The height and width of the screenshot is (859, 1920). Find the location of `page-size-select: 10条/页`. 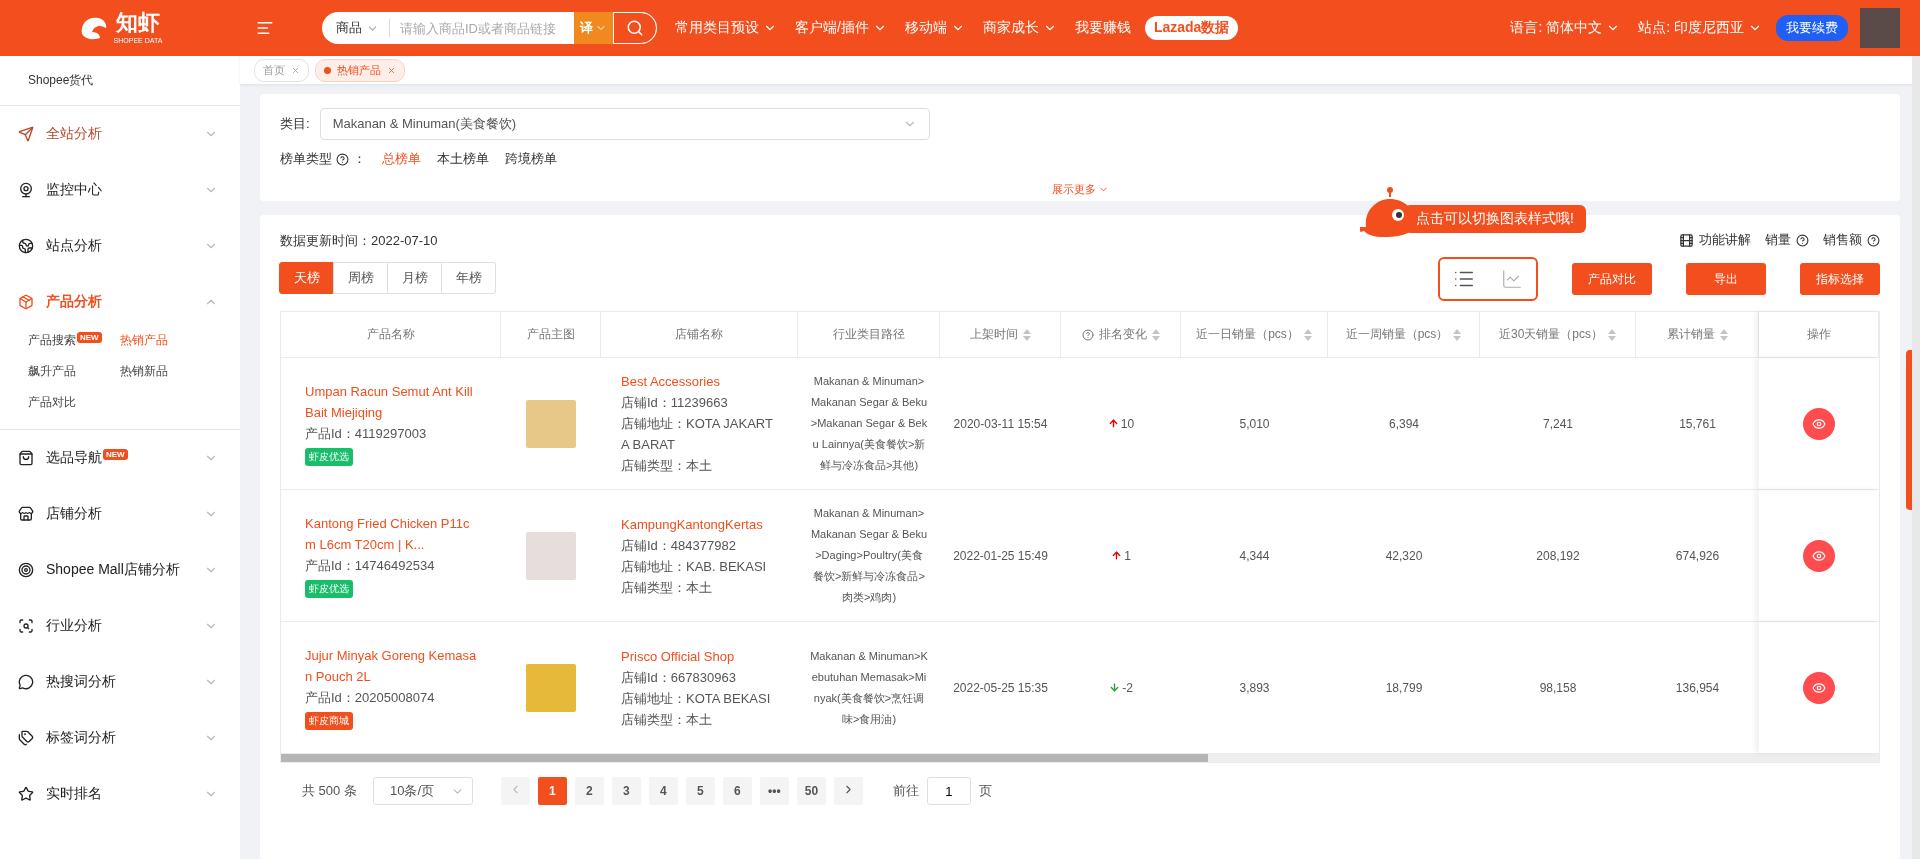

page-size-select: 10条/页 is located at coordinates (422, 791).